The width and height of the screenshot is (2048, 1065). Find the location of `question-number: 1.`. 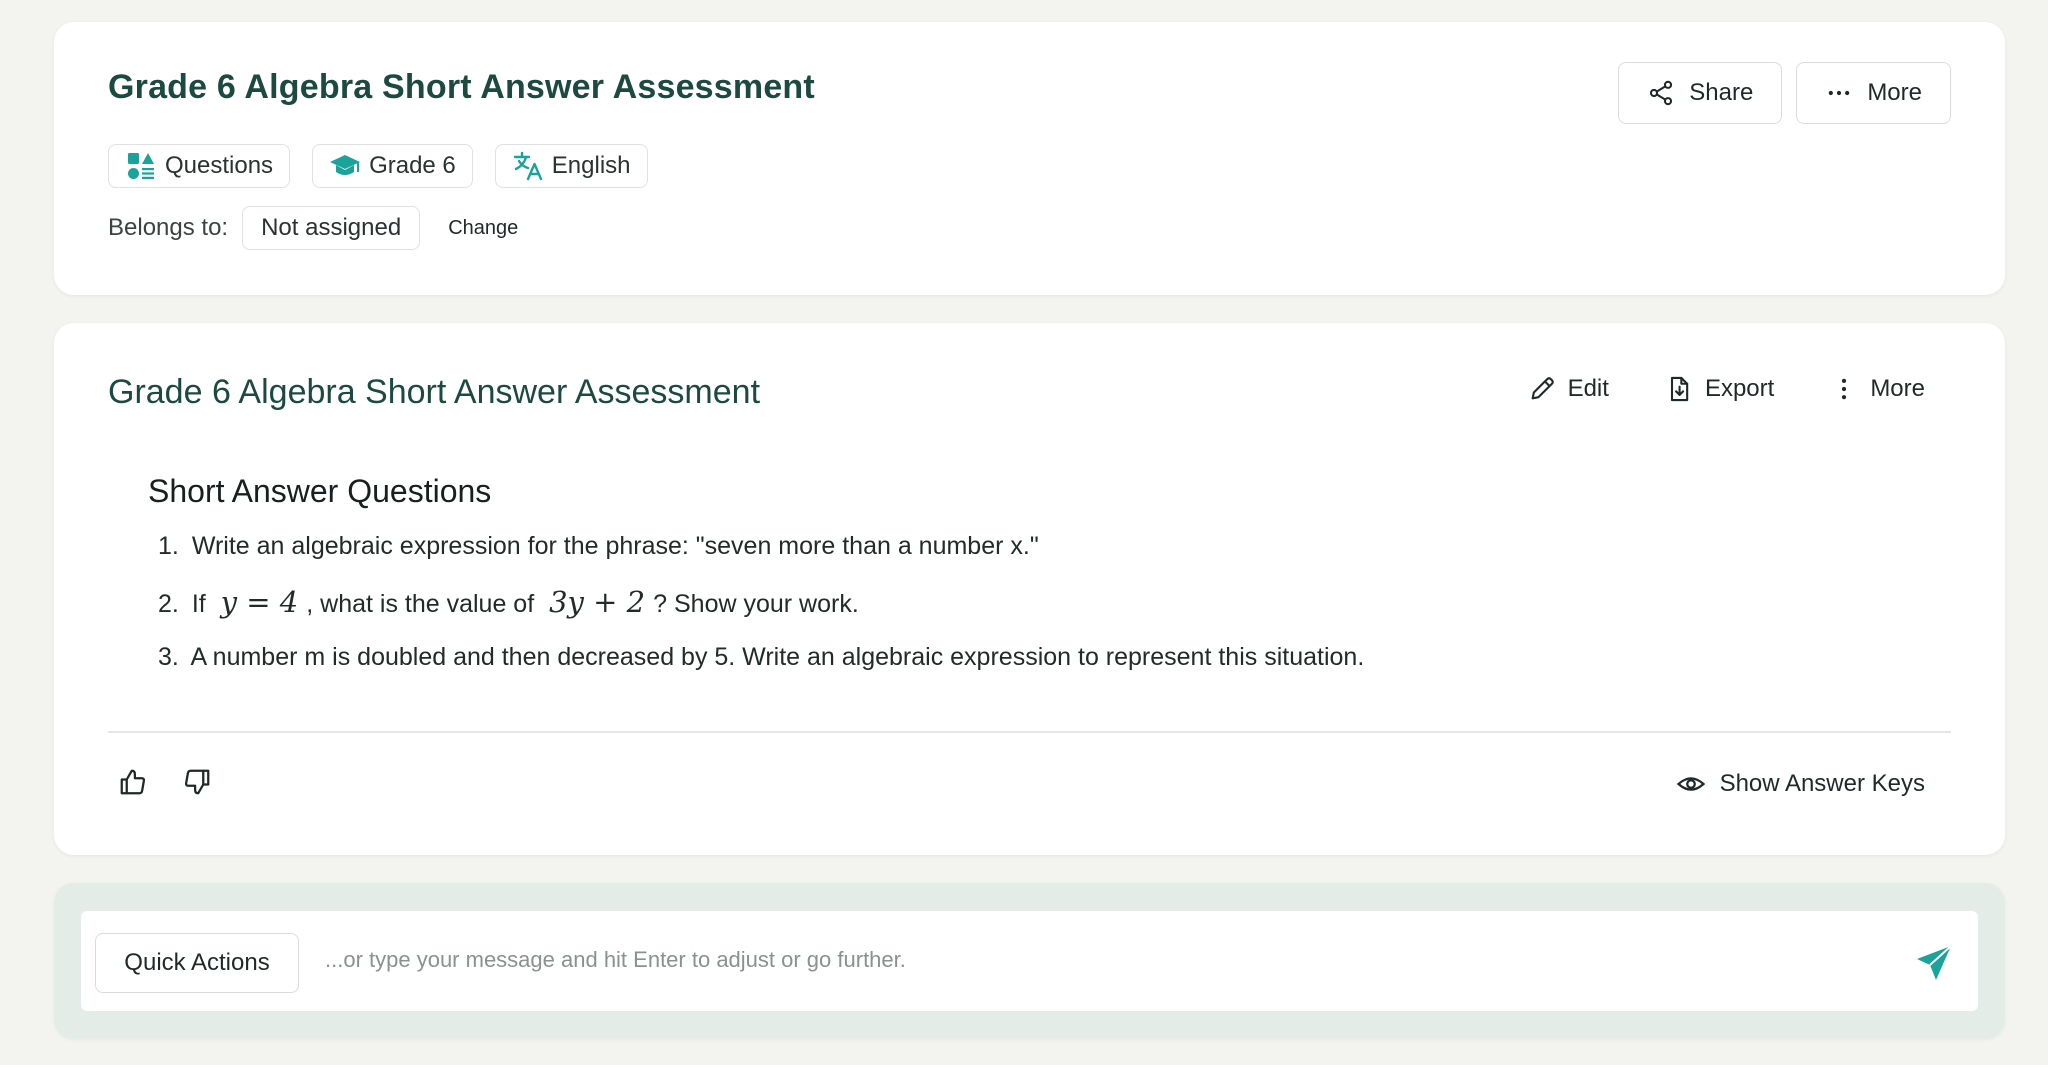

question-number: 1. is located at coordinates (168, 546).